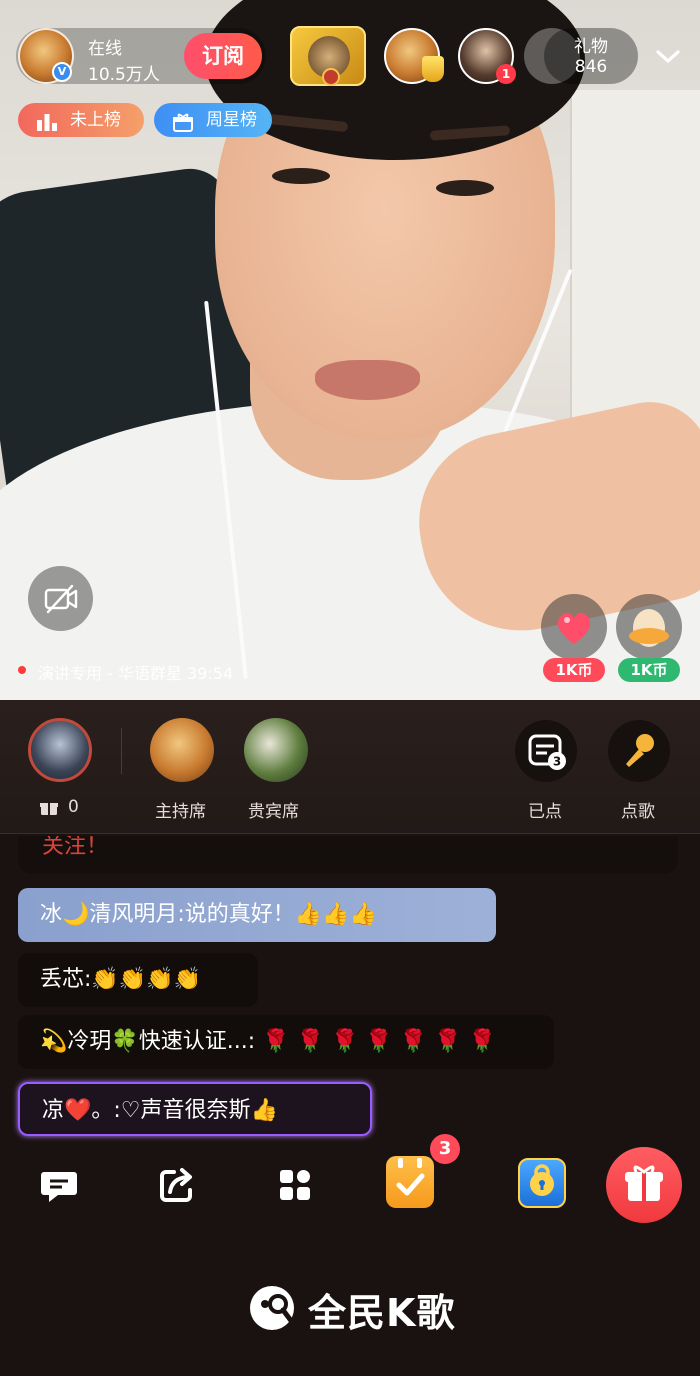 The image size is (700, 1376). I want to click on chat-message: 冰🌙清风明月:说的真好！👍👍👍, so click(257, 915).